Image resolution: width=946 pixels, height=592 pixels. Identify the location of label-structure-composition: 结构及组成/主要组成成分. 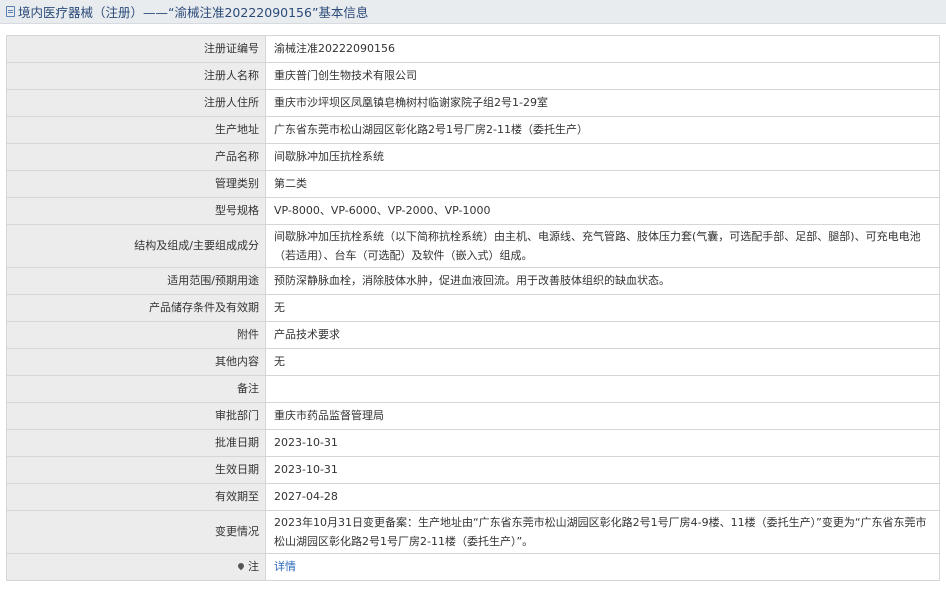
(136, 246).